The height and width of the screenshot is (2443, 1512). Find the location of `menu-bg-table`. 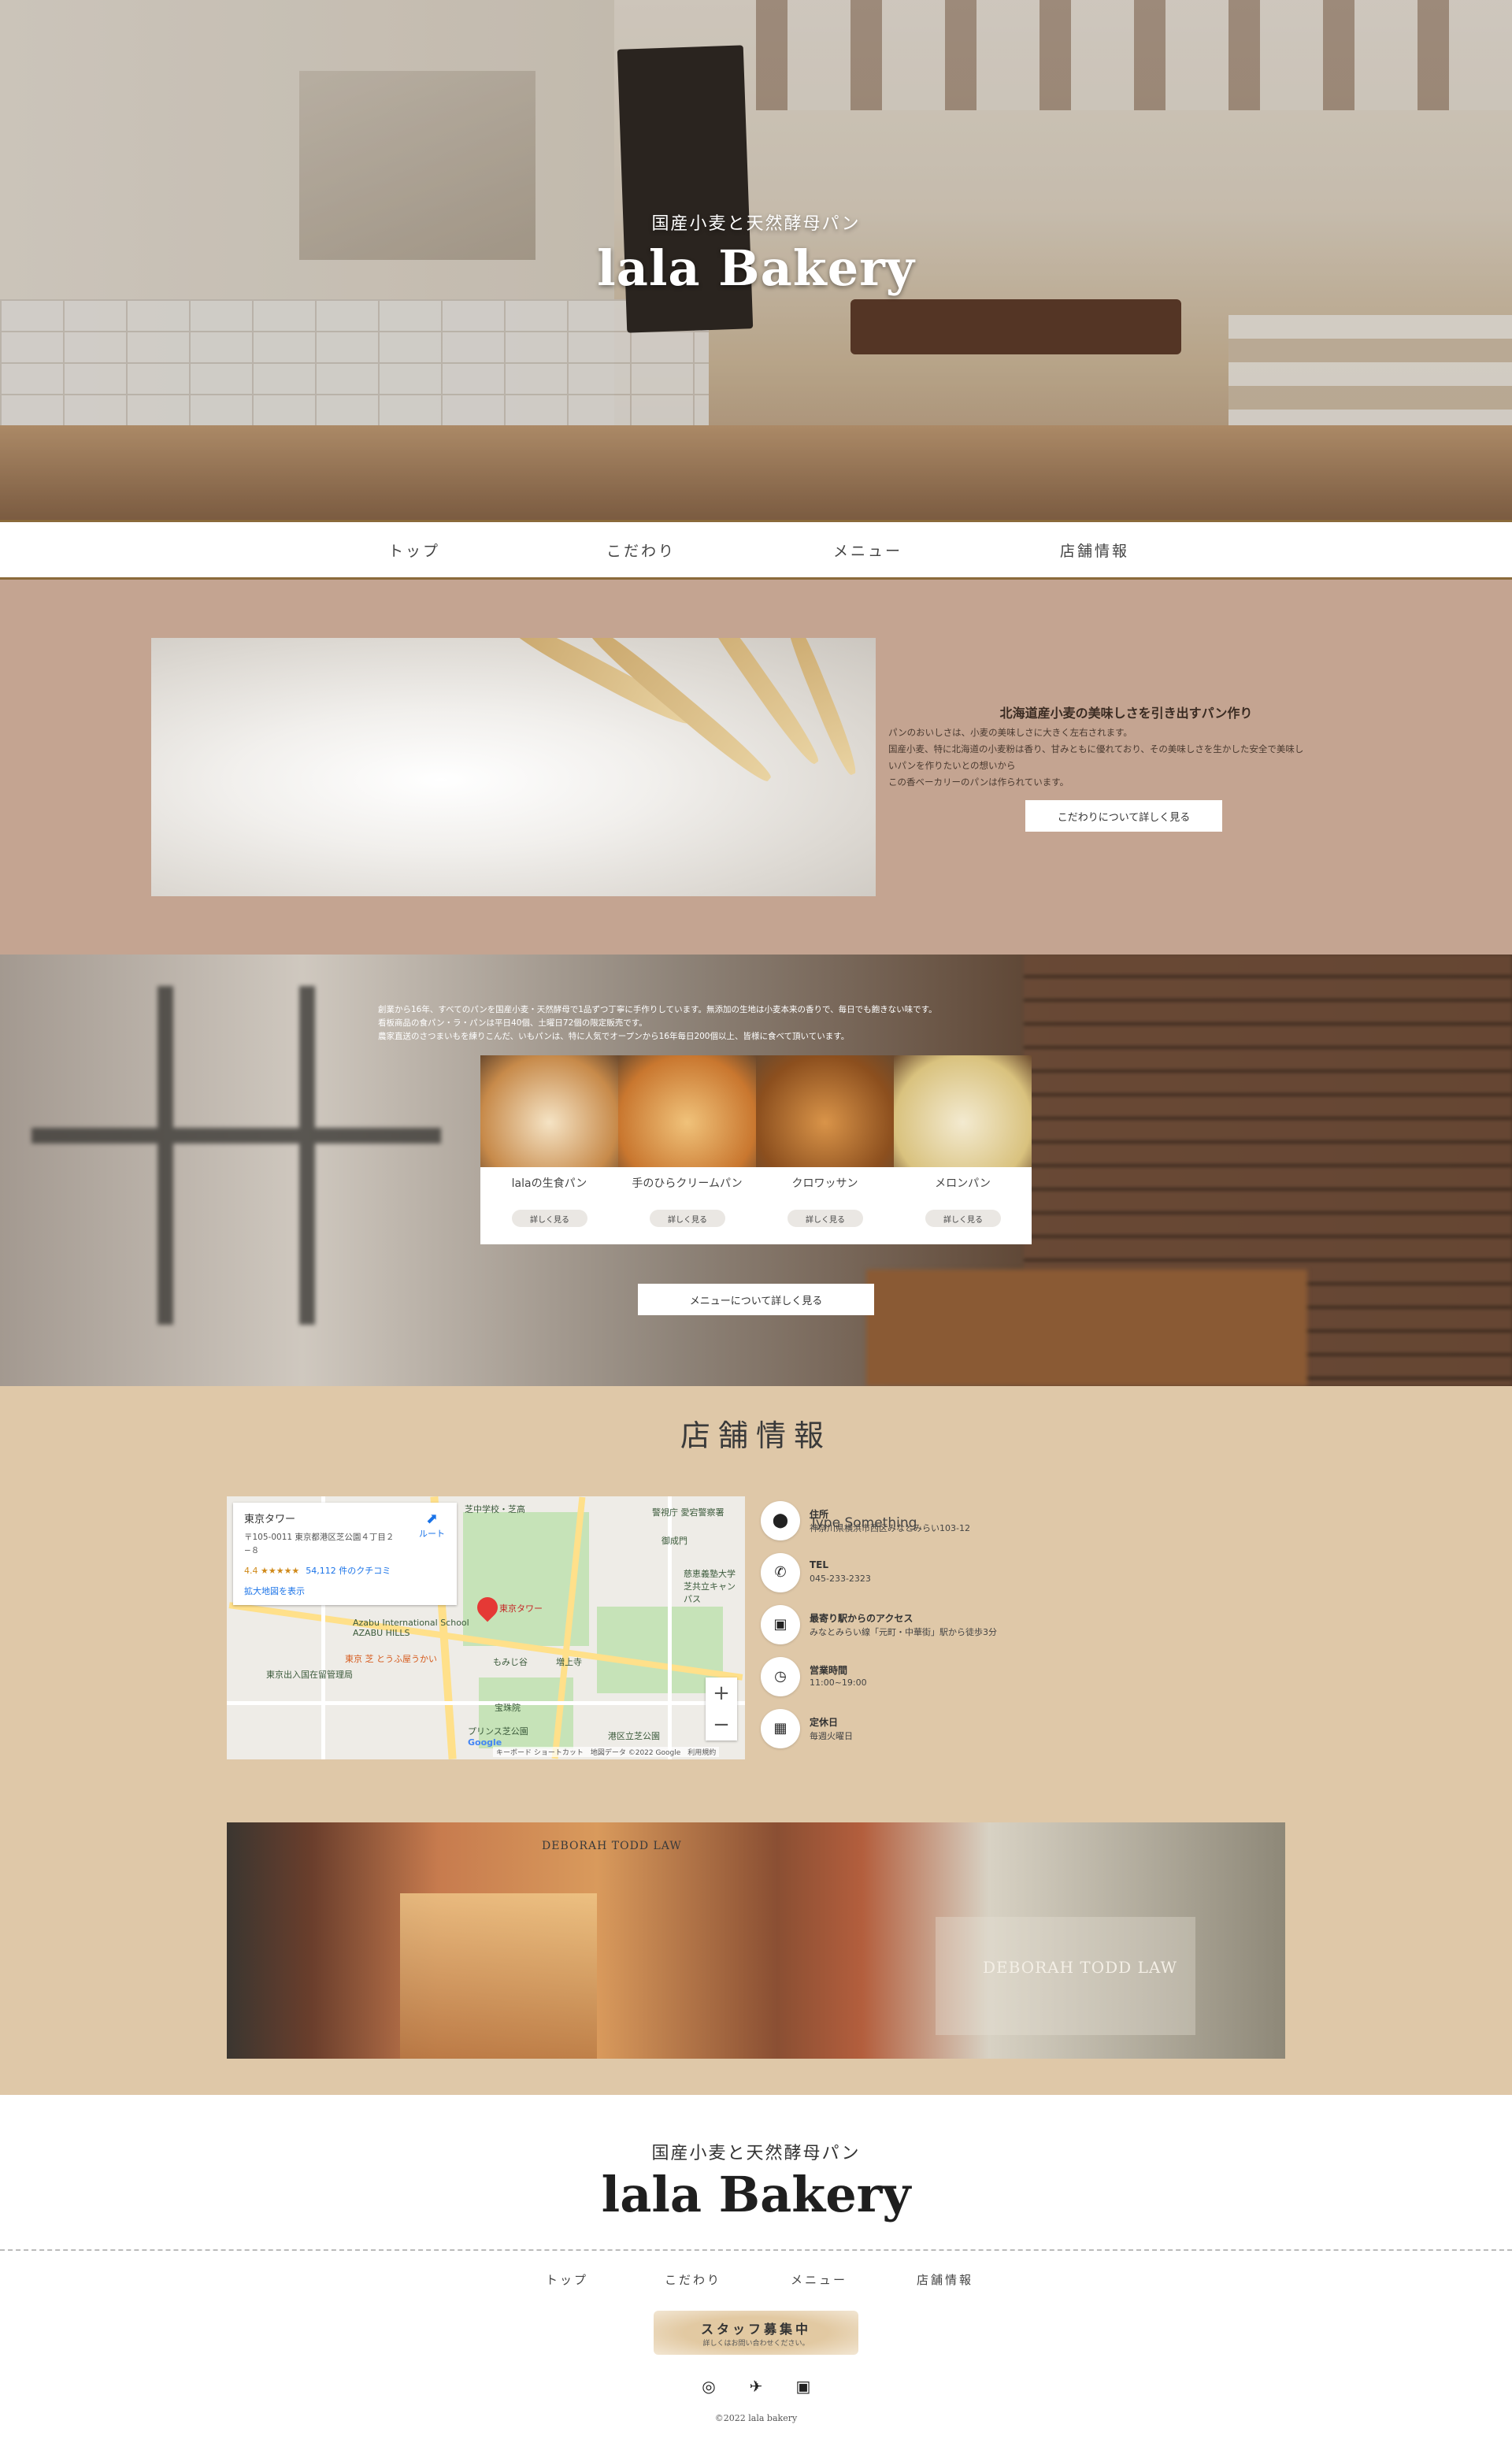

menu-bg-table is located at coordinates (1086, 1328).